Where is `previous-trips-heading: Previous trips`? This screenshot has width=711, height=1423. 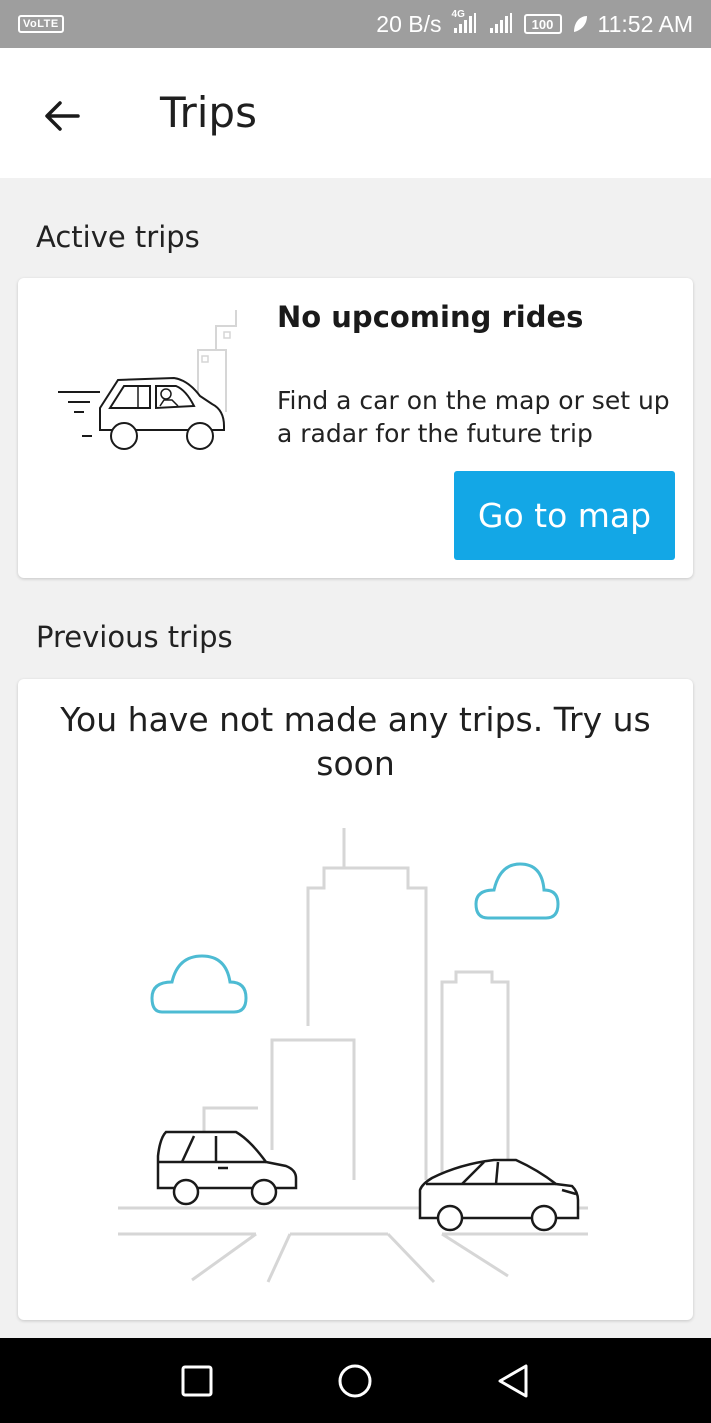
previous-trips-heading: Previous trips is located at coordinates (134, 637).